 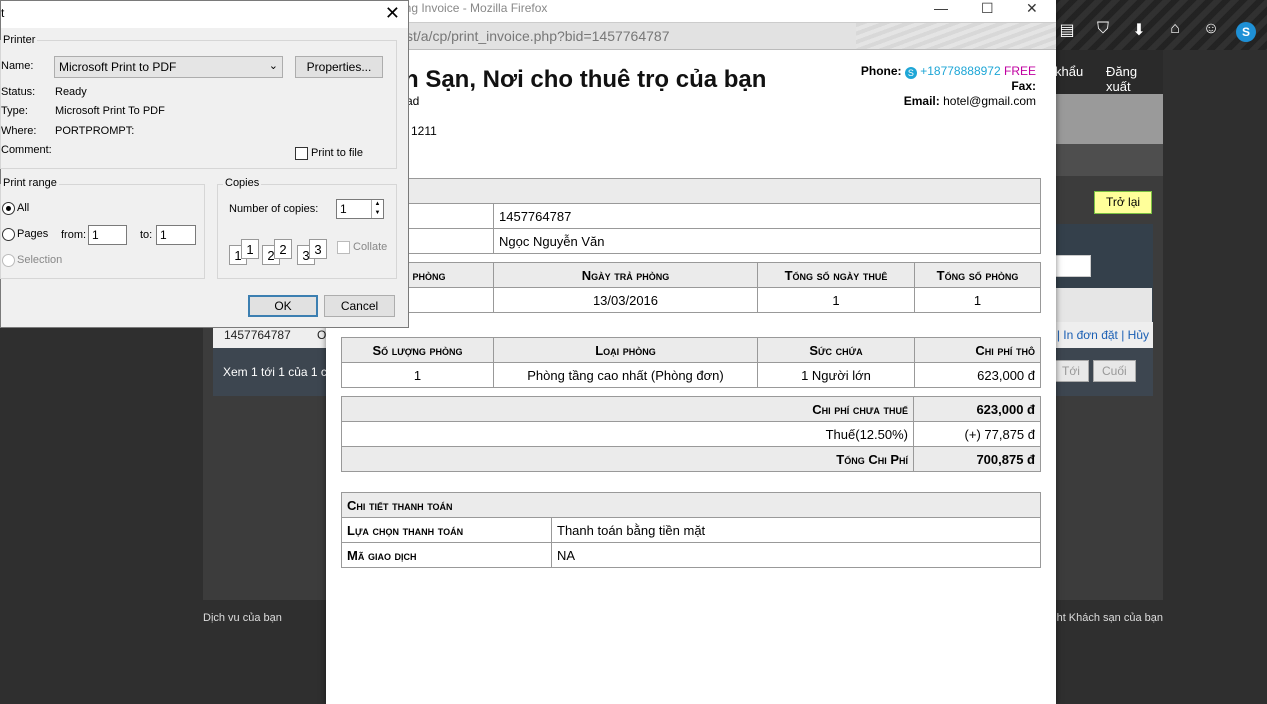 I want to click on minimize-icon: —, so click(x=941, y=8).